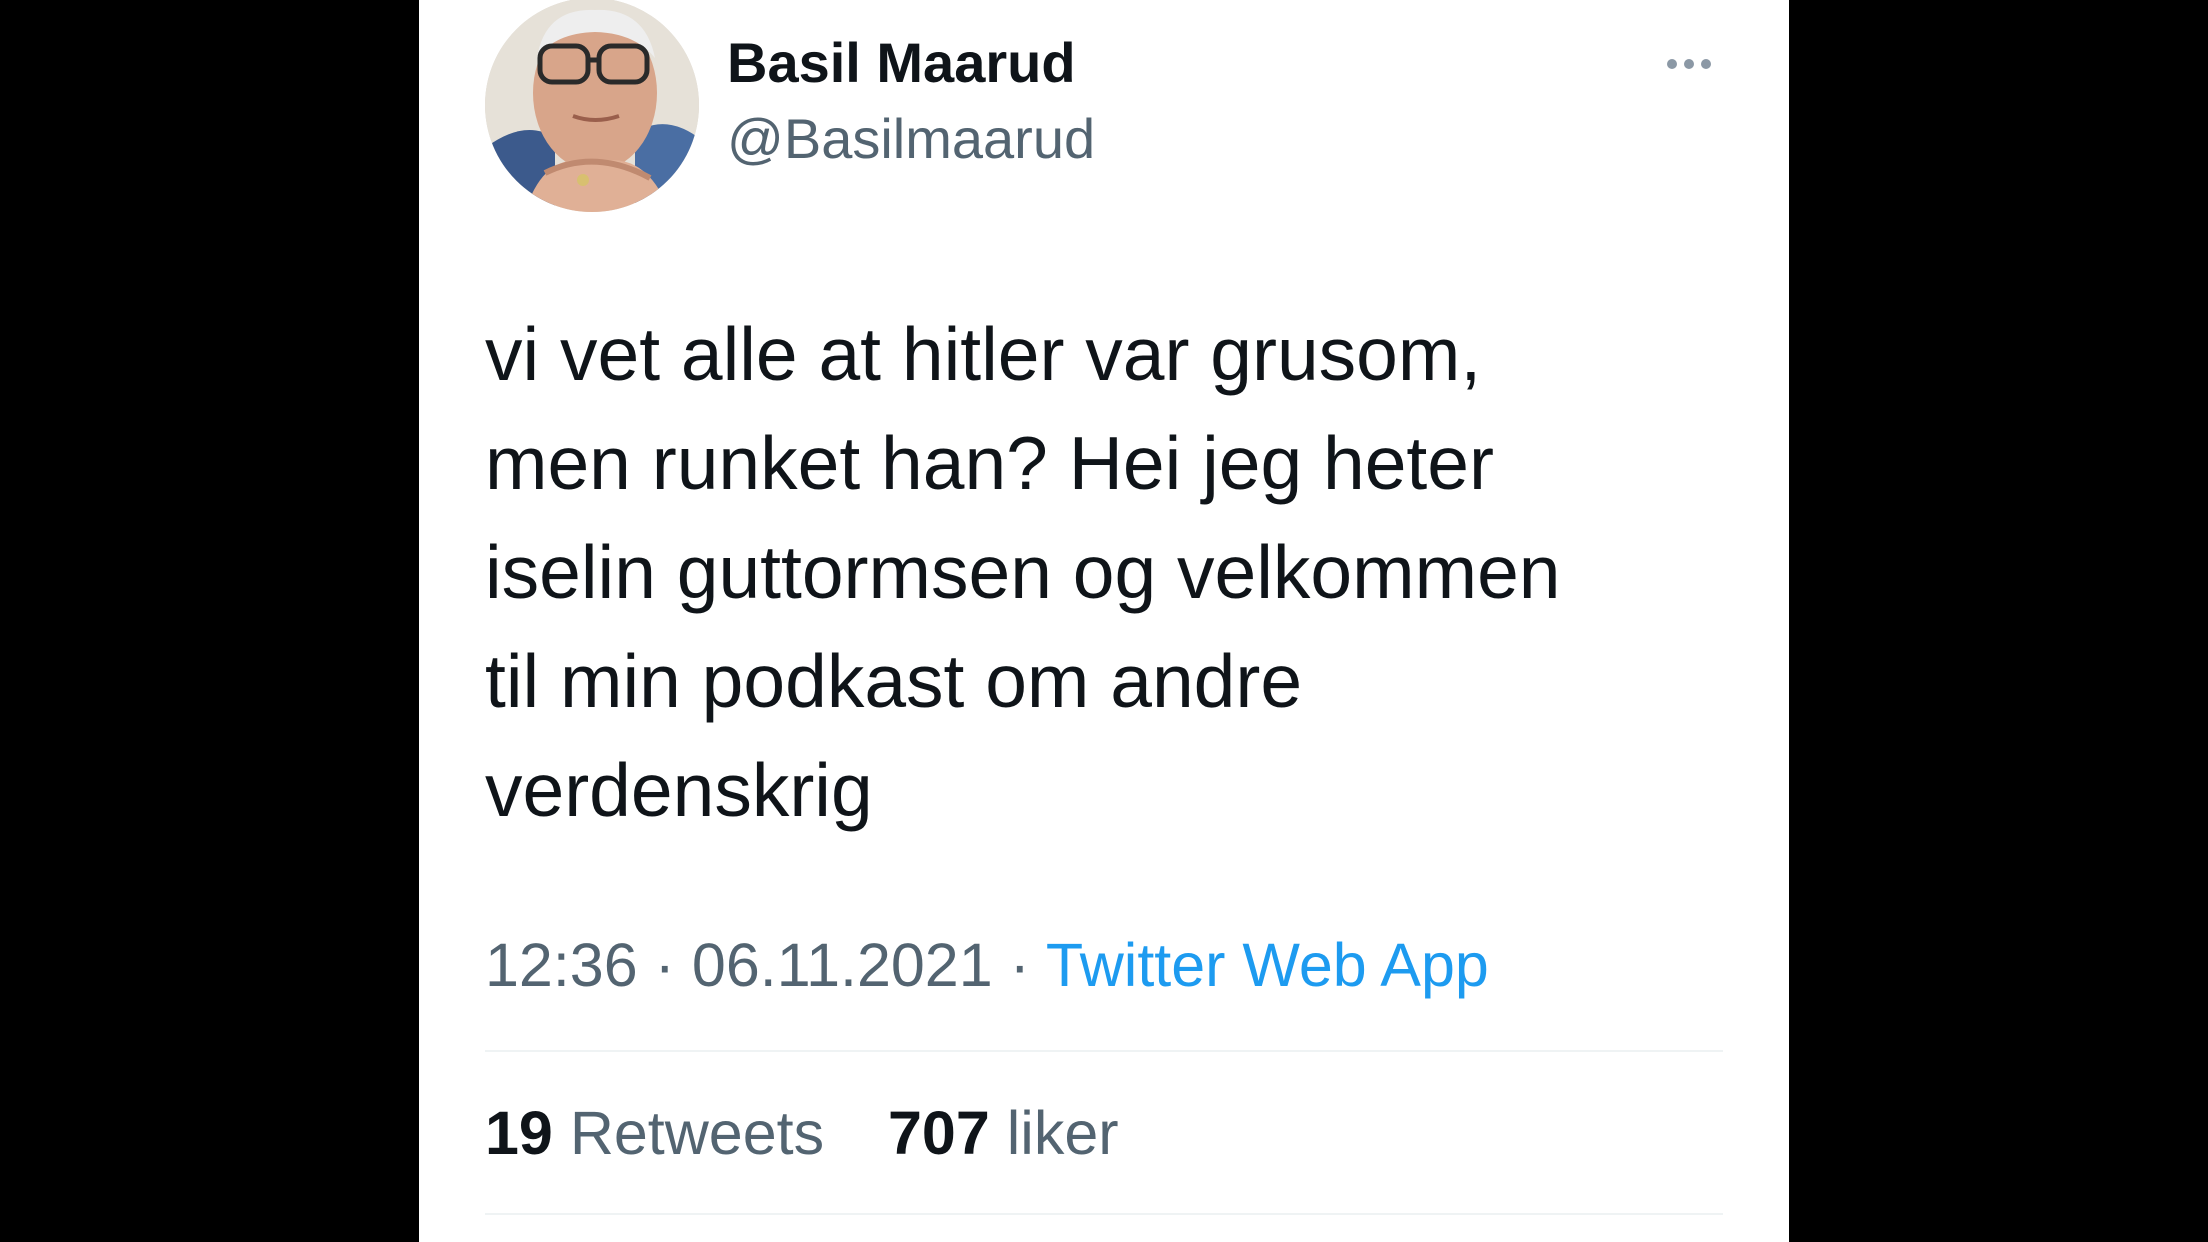  I want to click on retweets-label: Retweets, so click(697, 1133).